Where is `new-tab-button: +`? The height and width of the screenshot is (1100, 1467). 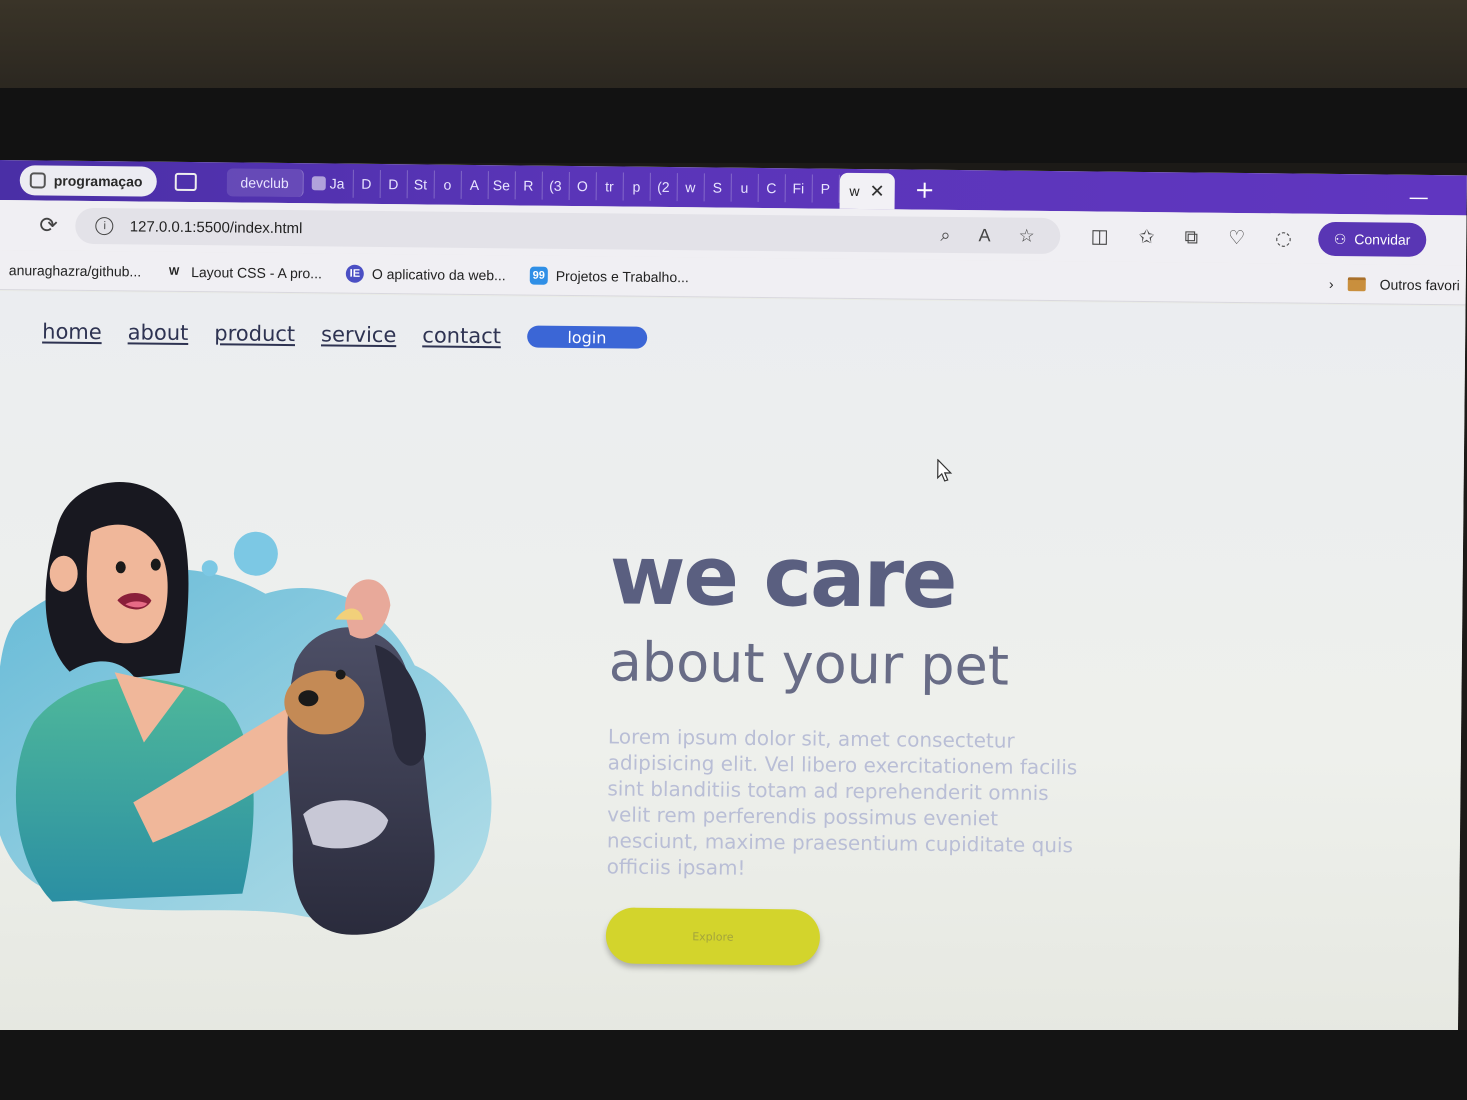 new-tab-button: + is located at coordinates (924, 190).